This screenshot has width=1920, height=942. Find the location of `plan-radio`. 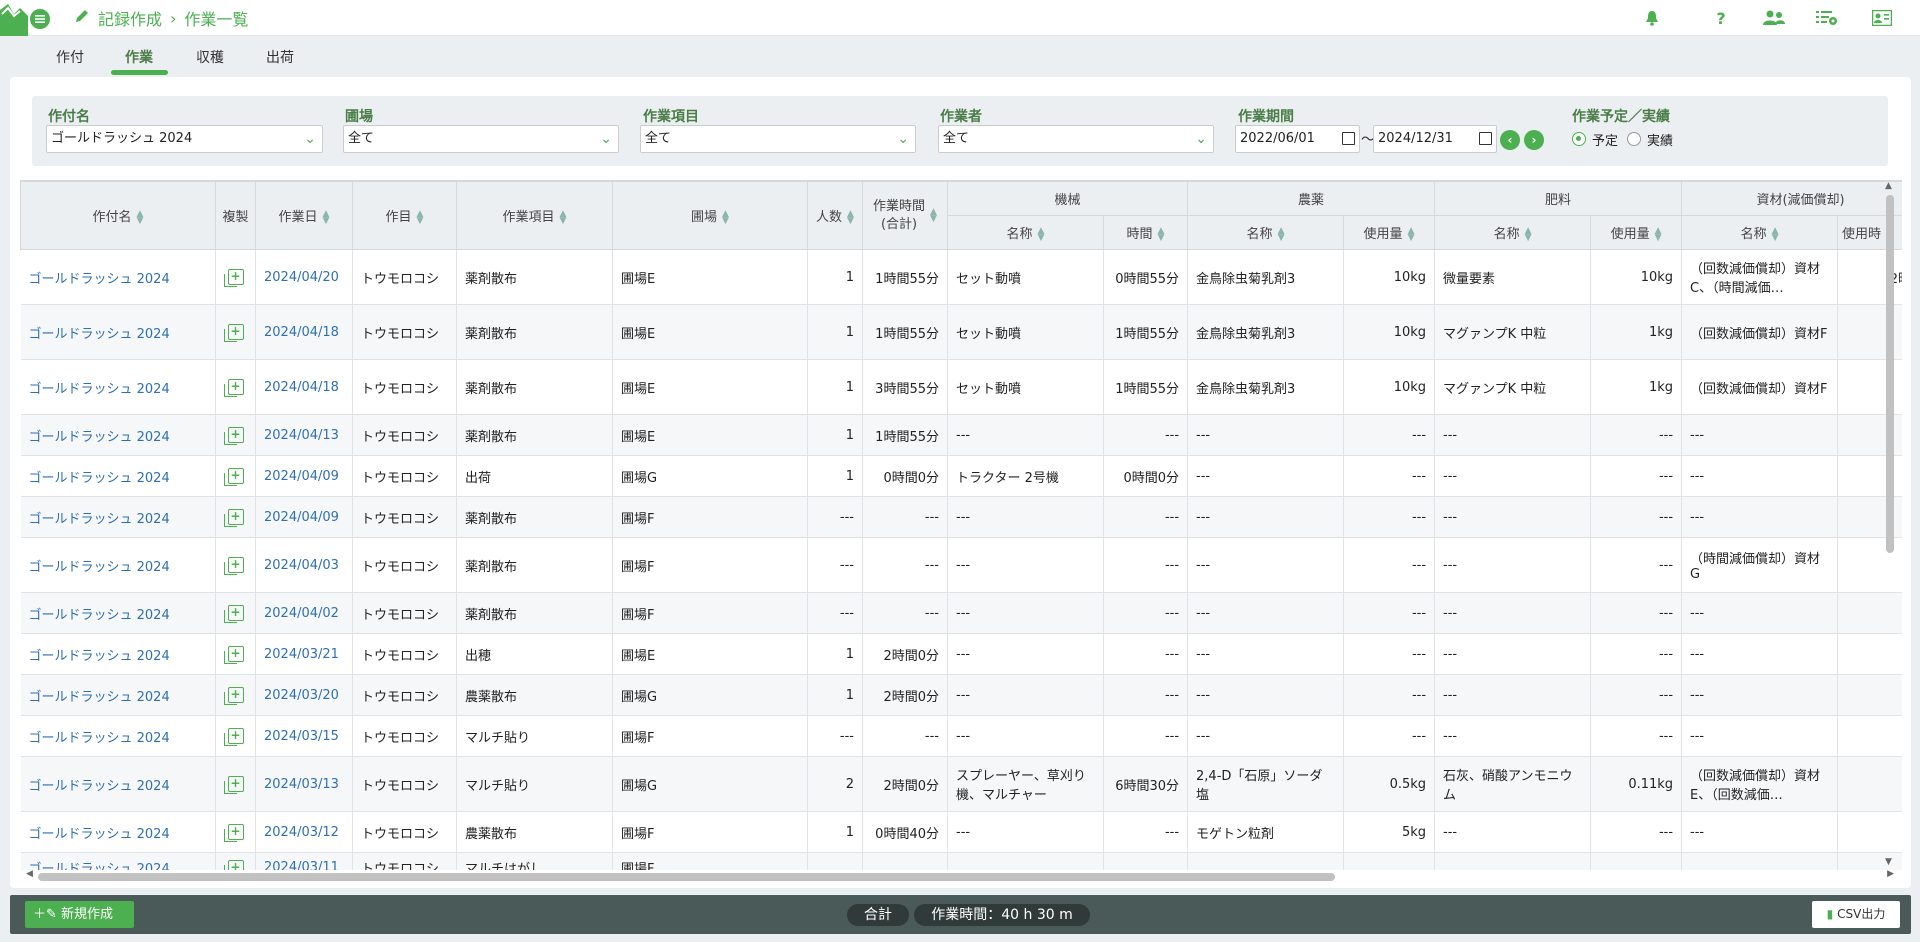

plan-radio is located at coordinates (1579, 139).